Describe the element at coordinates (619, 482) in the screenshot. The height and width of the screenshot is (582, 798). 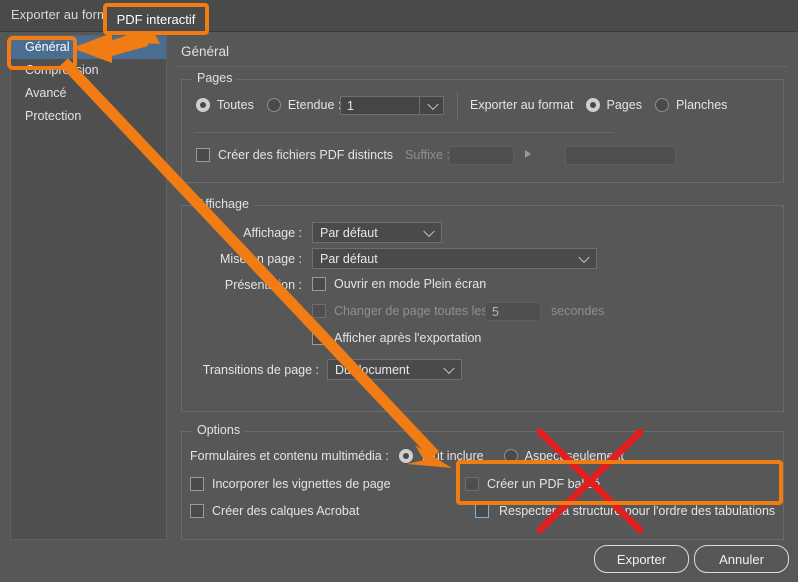
I see `highlight-ring-respecter-structure` at that location.